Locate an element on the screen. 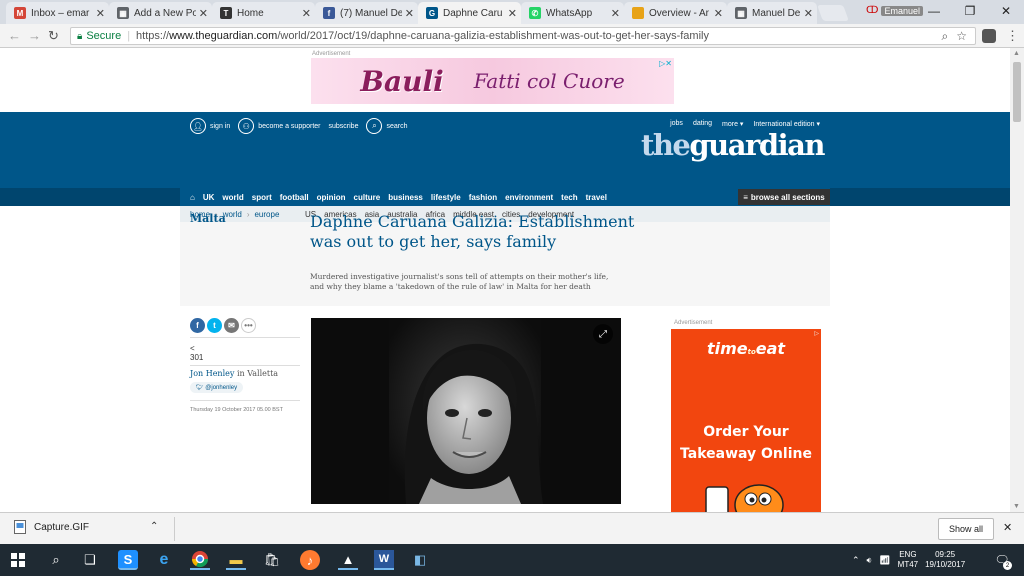  top-banner-ad: Bauli Fatti col Cuore ▷✕ is located at coordinates (492, 81).